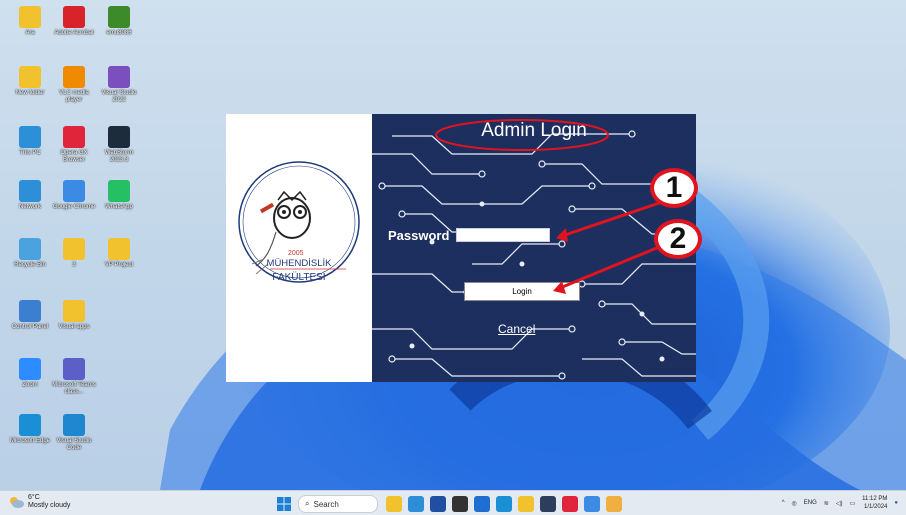 Image resolution: width=906 pixels, height=515 pixels. I want to click on battery-icon: ▭, so click(852, 503).